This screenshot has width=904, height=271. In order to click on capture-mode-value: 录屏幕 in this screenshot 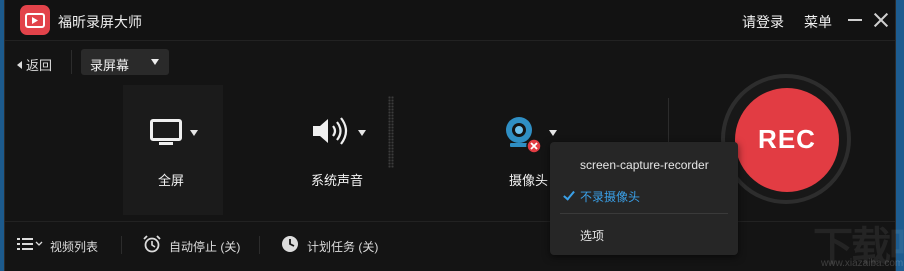, I will do `click(110, 65)`.